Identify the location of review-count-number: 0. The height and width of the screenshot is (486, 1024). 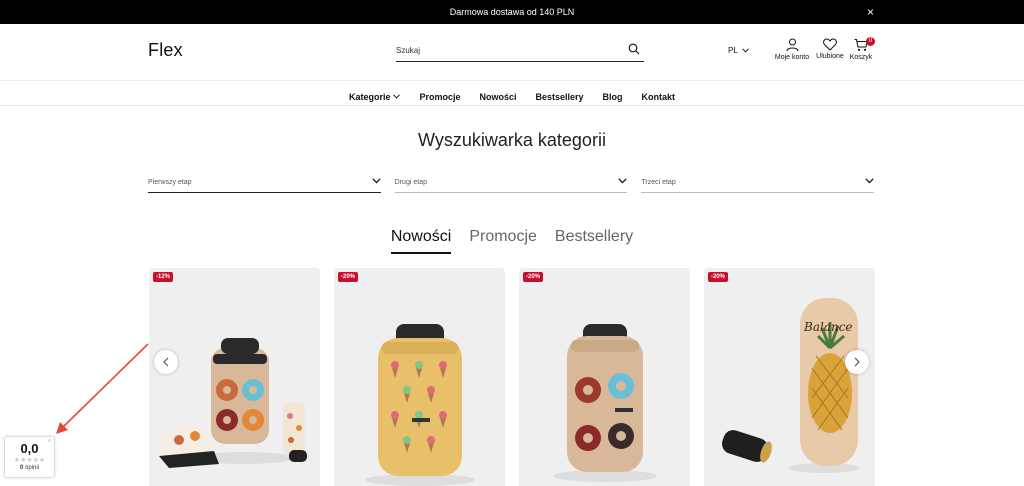
(21, 468).